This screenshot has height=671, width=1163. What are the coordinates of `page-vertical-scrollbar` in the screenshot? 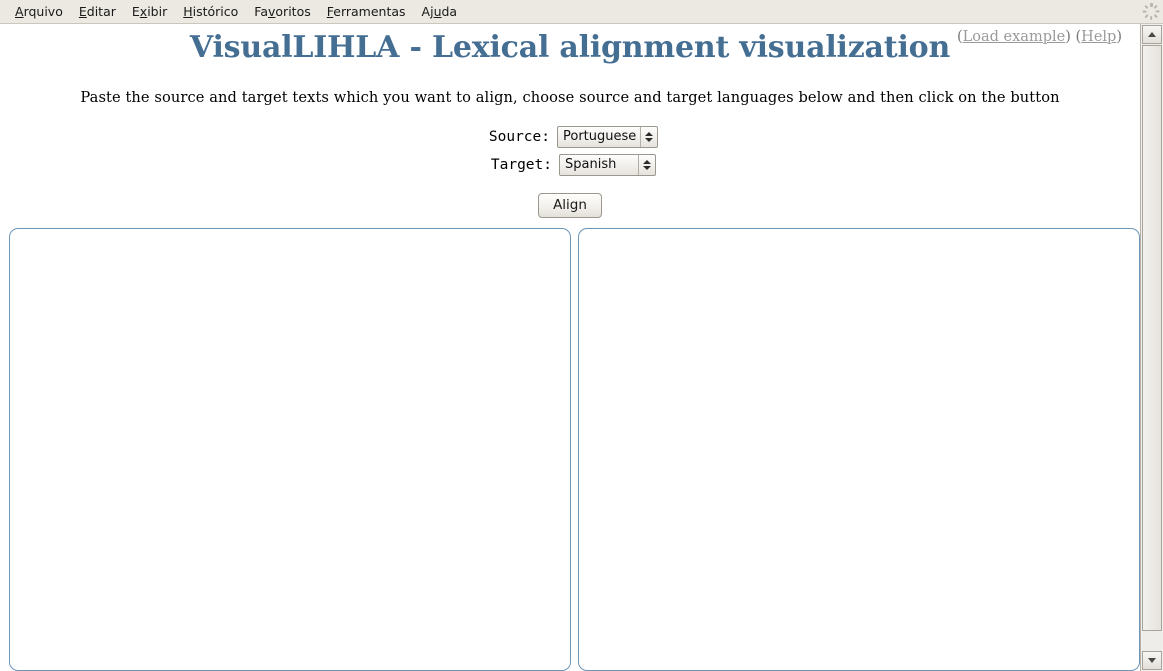 It's located at (1151, 347).